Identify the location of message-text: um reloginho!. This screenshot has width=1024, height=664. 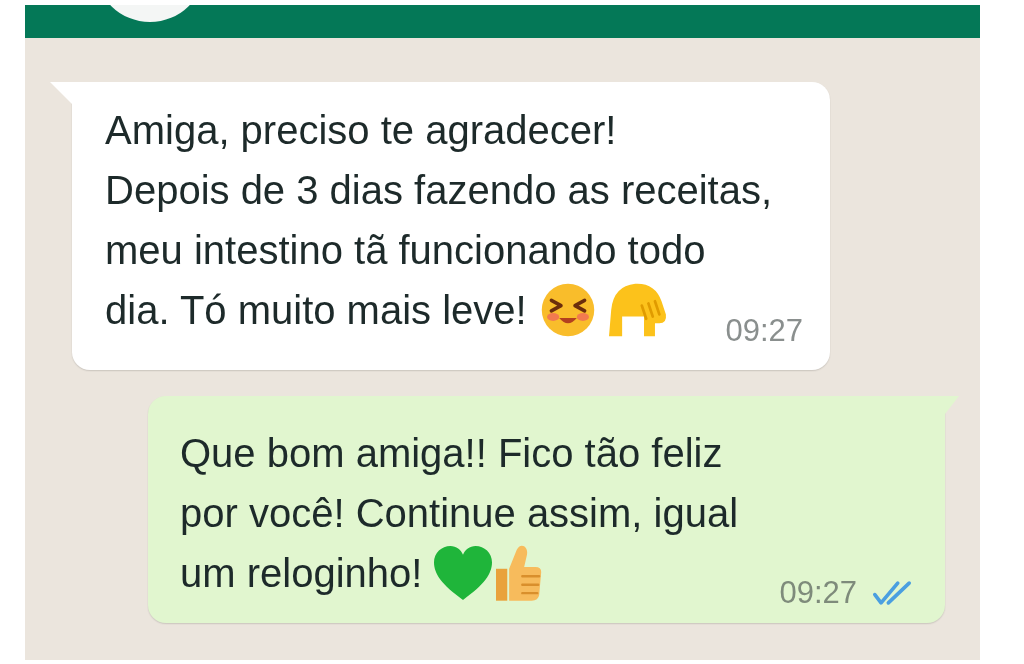
(301, 573).